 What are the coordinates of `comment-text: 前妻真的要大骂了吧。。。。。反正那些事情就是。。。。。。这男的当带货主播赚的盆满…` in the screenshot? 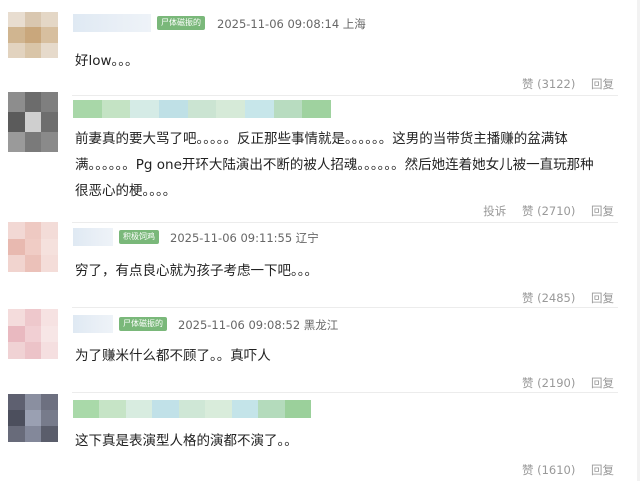 It's located at (334, 165).